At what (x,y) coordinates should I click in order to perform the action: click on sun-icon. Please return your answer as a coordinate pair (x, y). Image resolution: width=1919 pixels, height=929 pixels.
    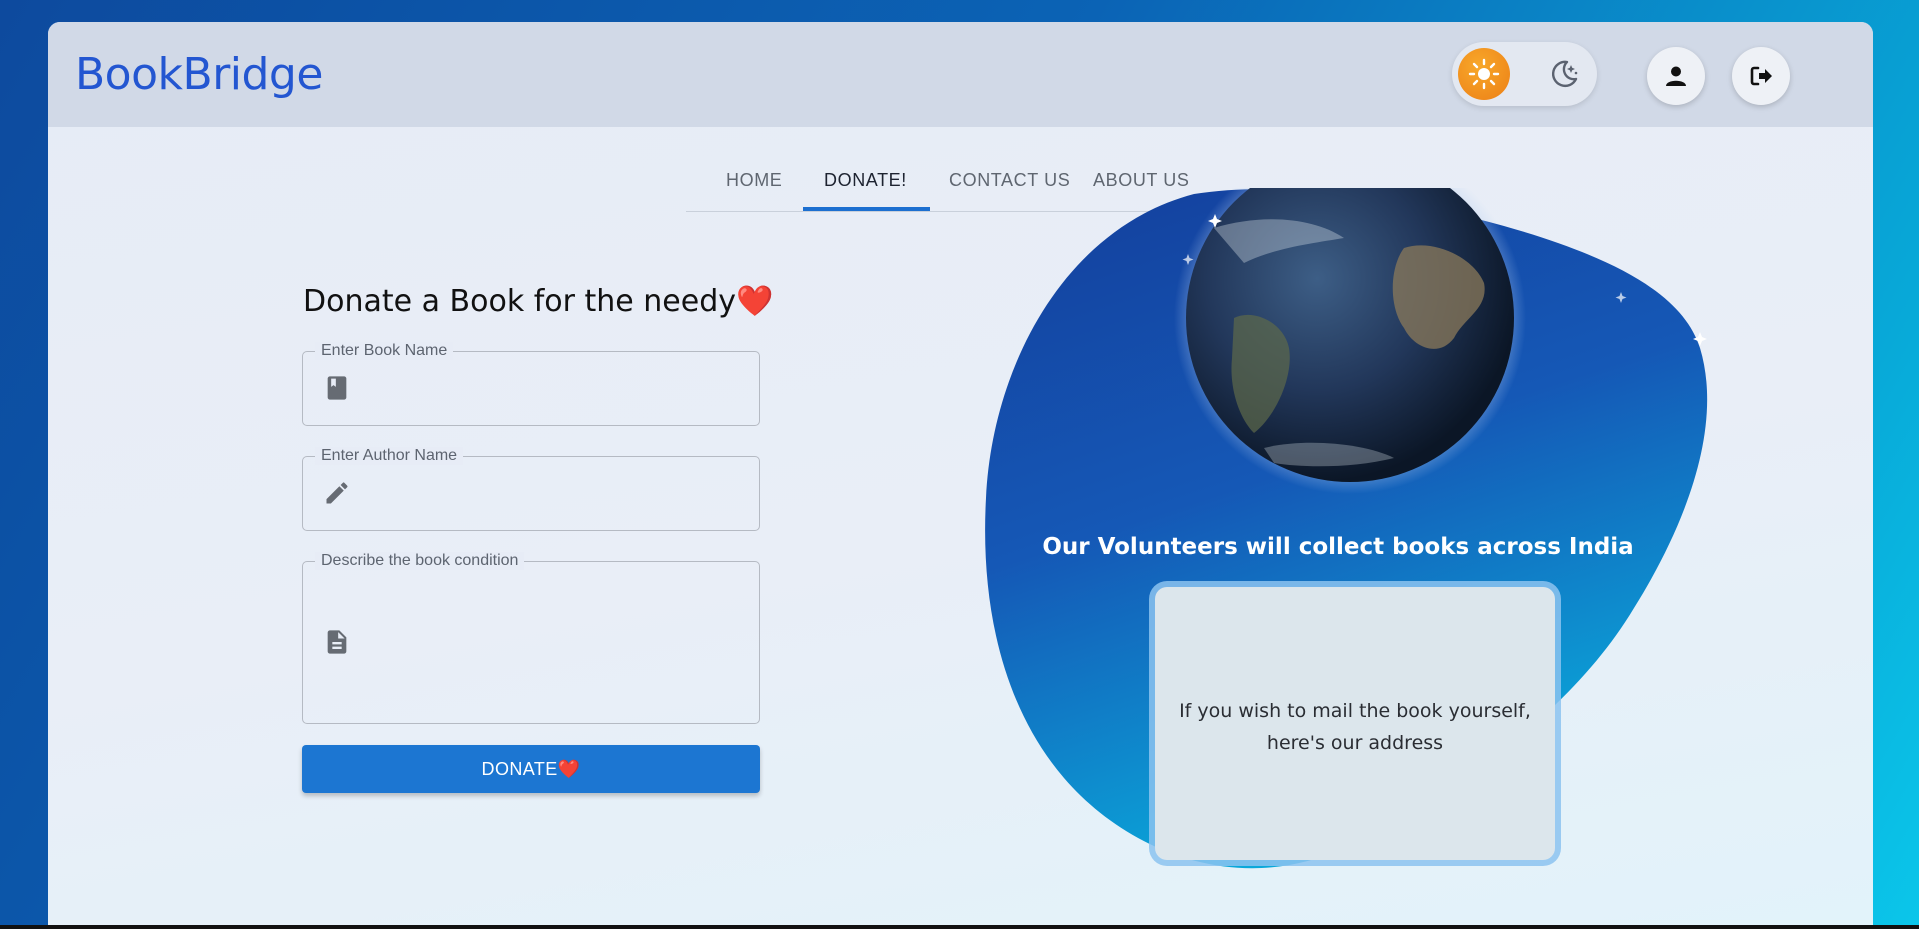
    Looking at the image, I should click on (1484, 74).